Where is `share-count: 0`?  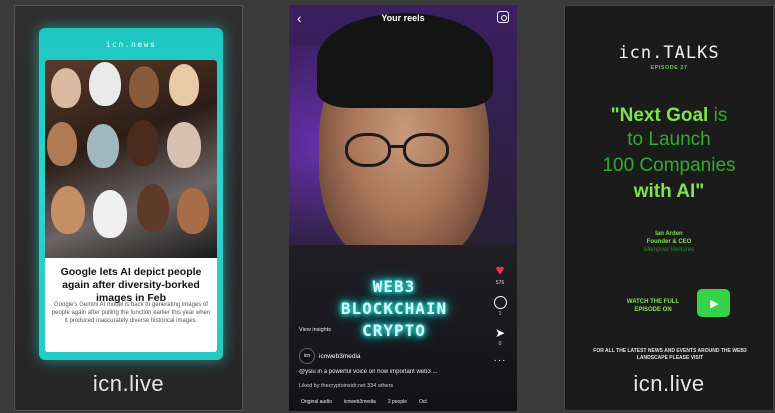 share-count: 0 is located at coordinates (500, 344).